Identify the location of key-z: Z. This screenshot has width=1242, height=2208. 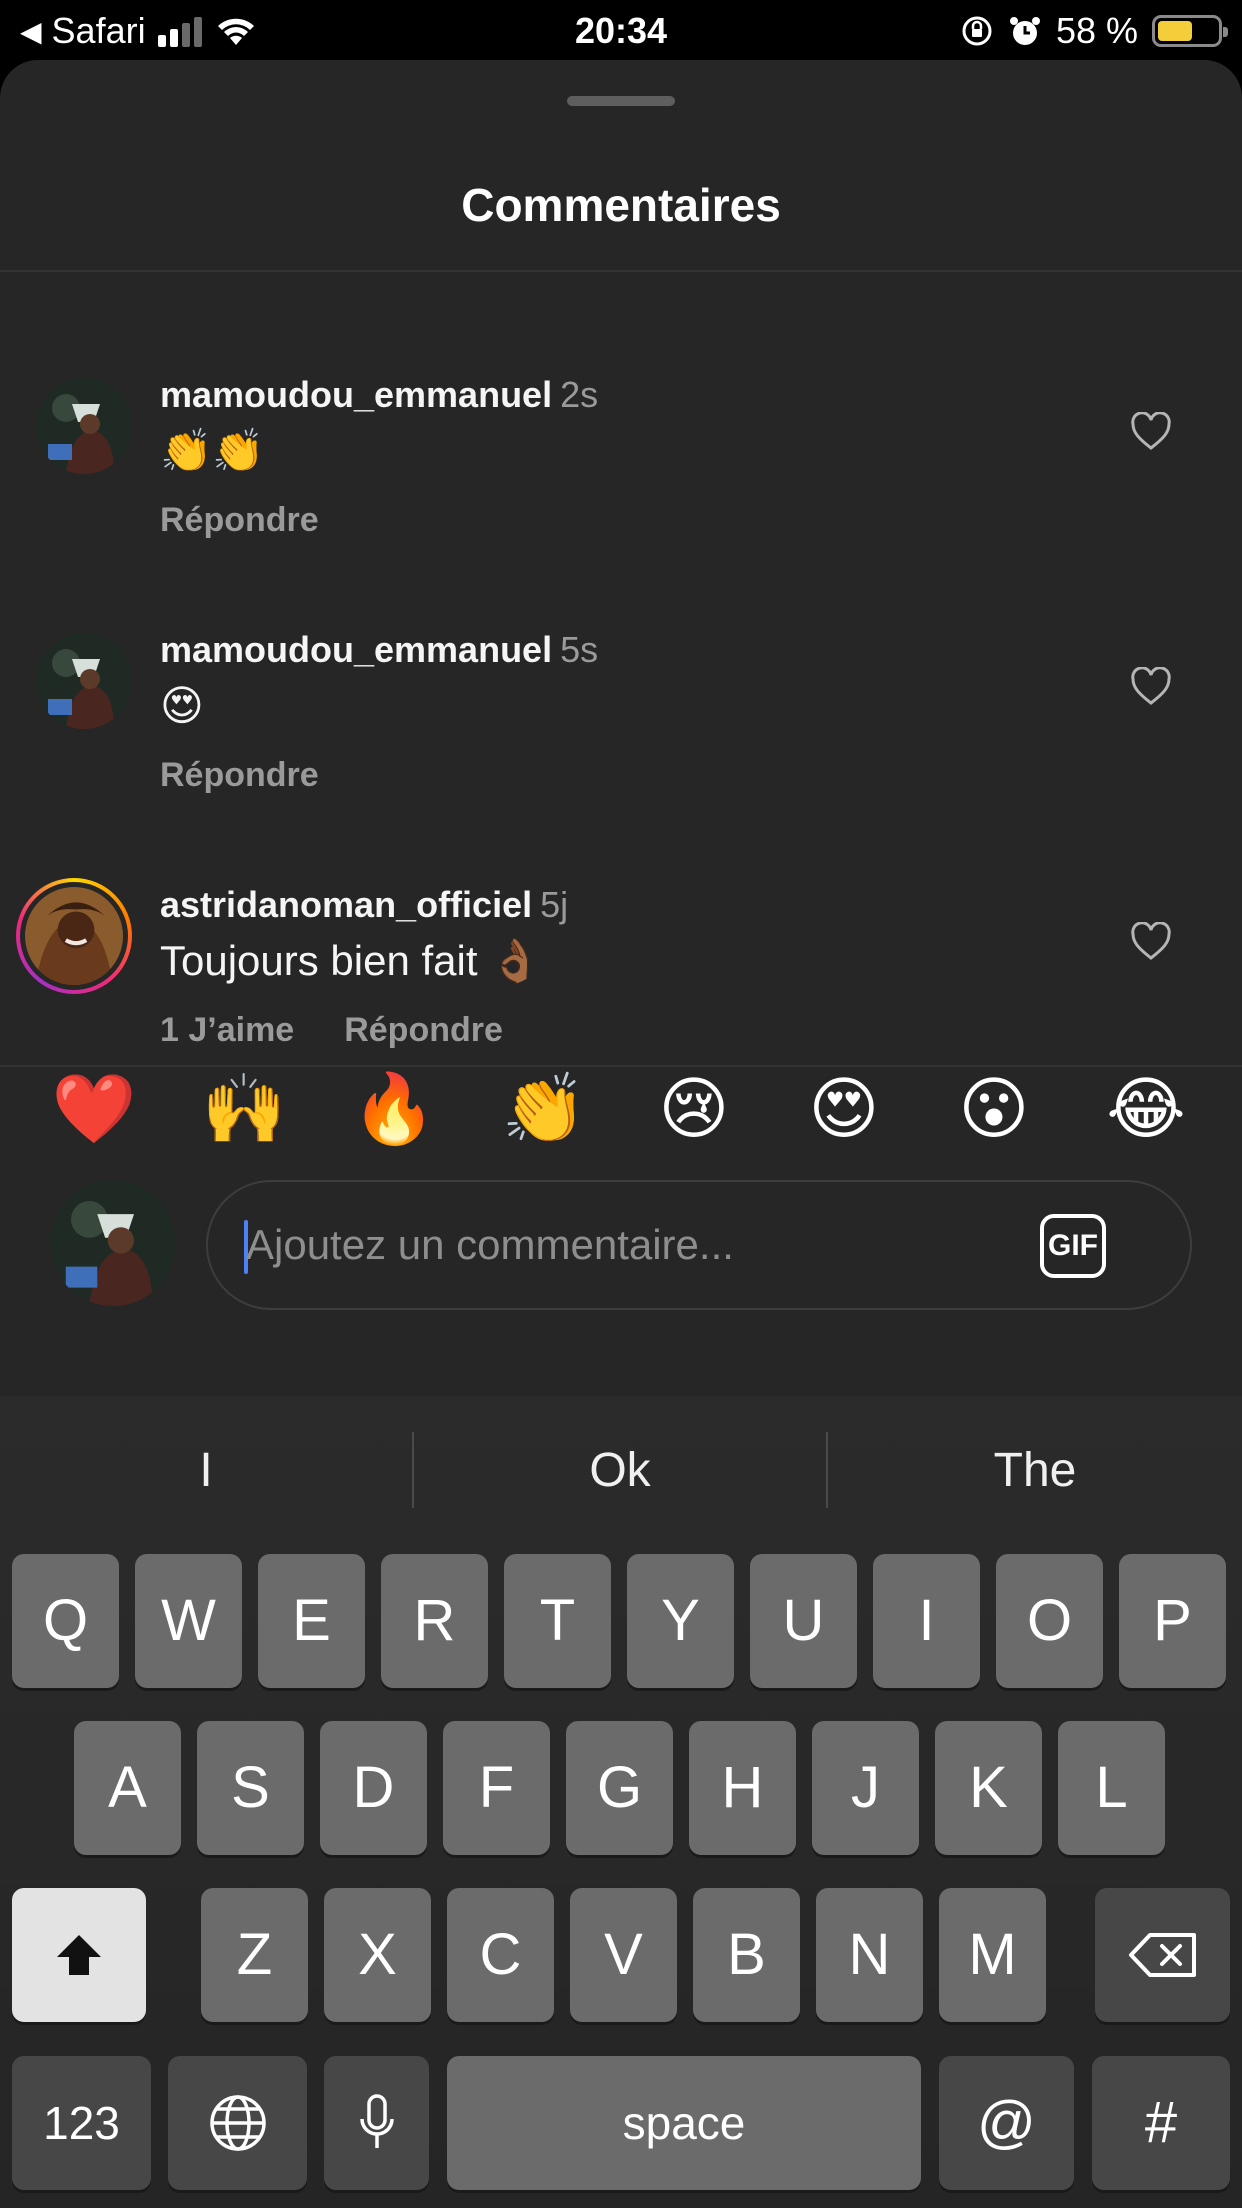
(254, 1955).